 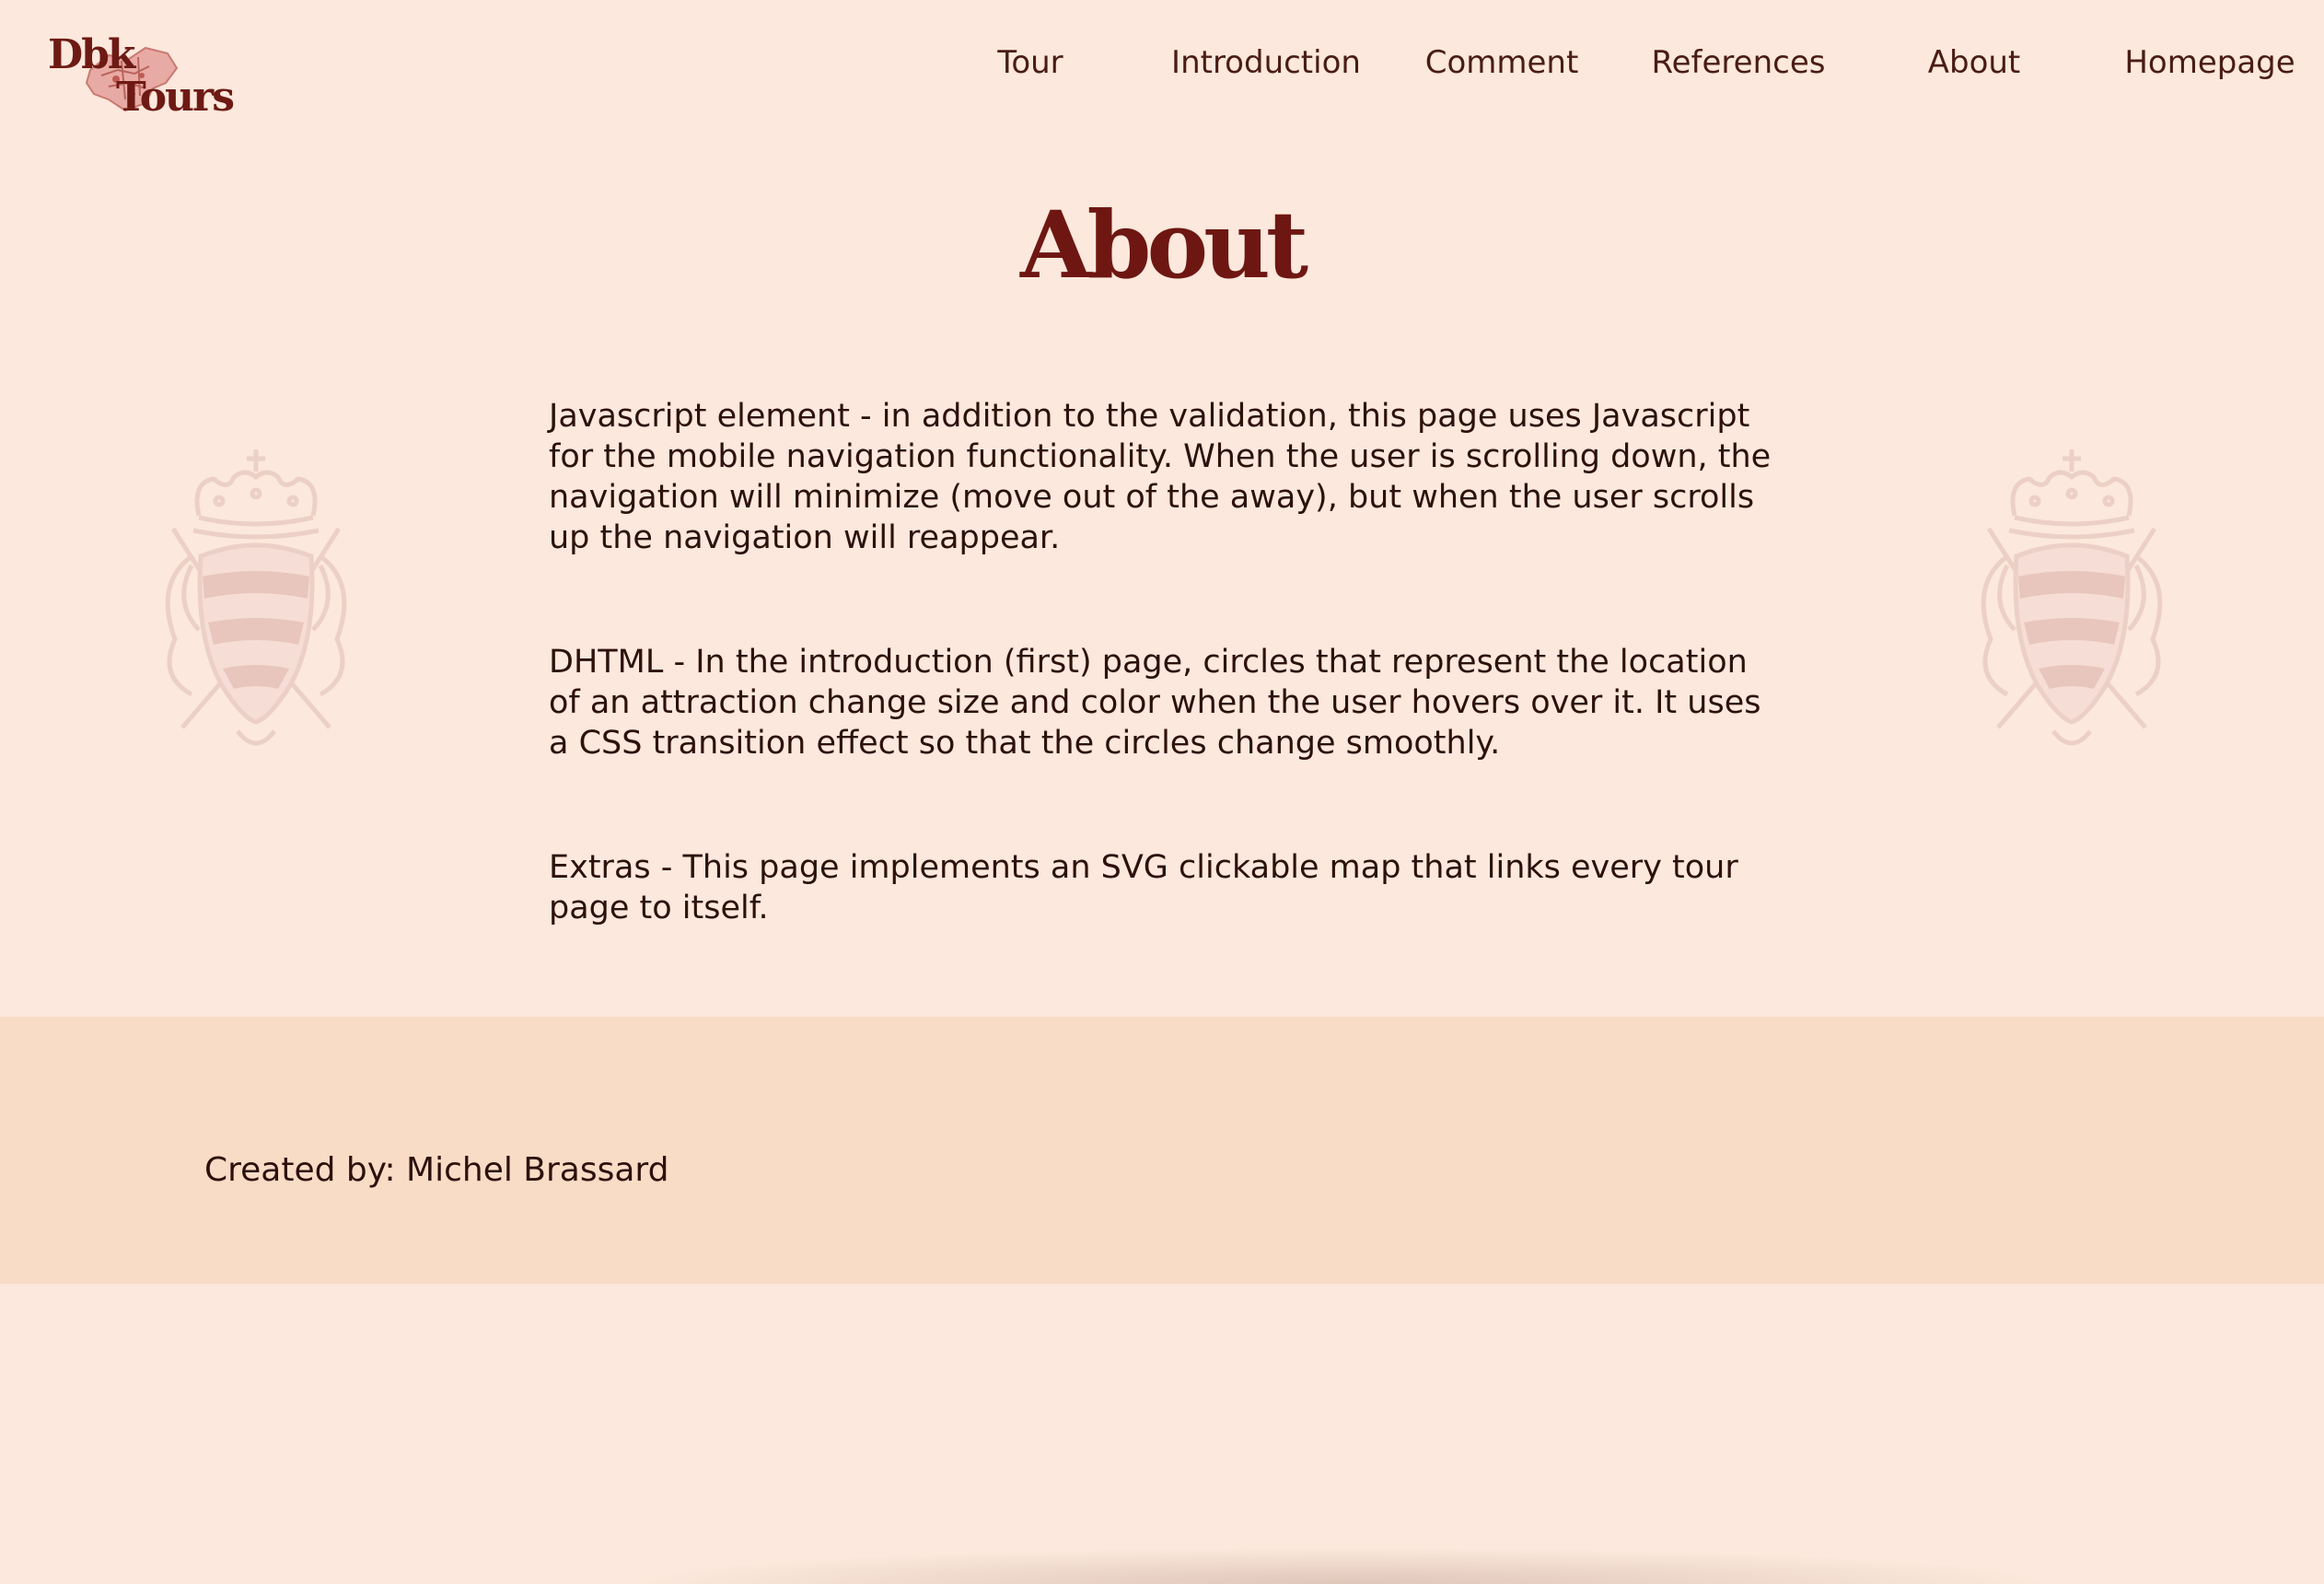 I want to click on nav-link-tour: Tour, so click(x=1030, y=63).